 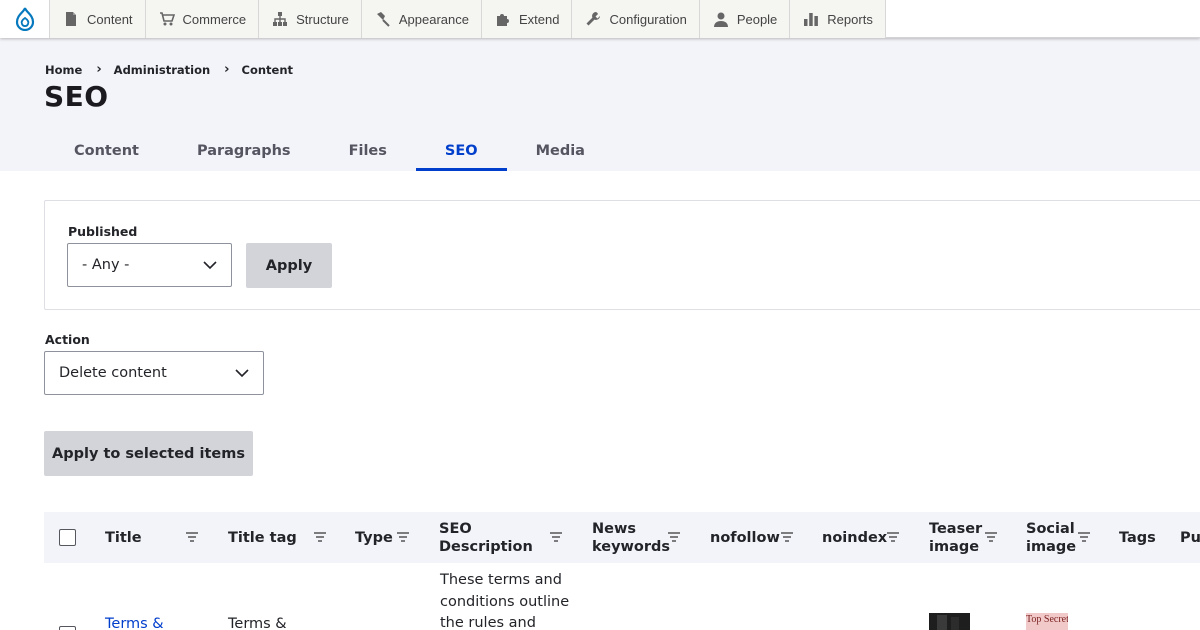 What do you see at coordinates (106, 265) in the screenshot?
I see `published-select-value: - Any -` at bounding box center [106, 265].